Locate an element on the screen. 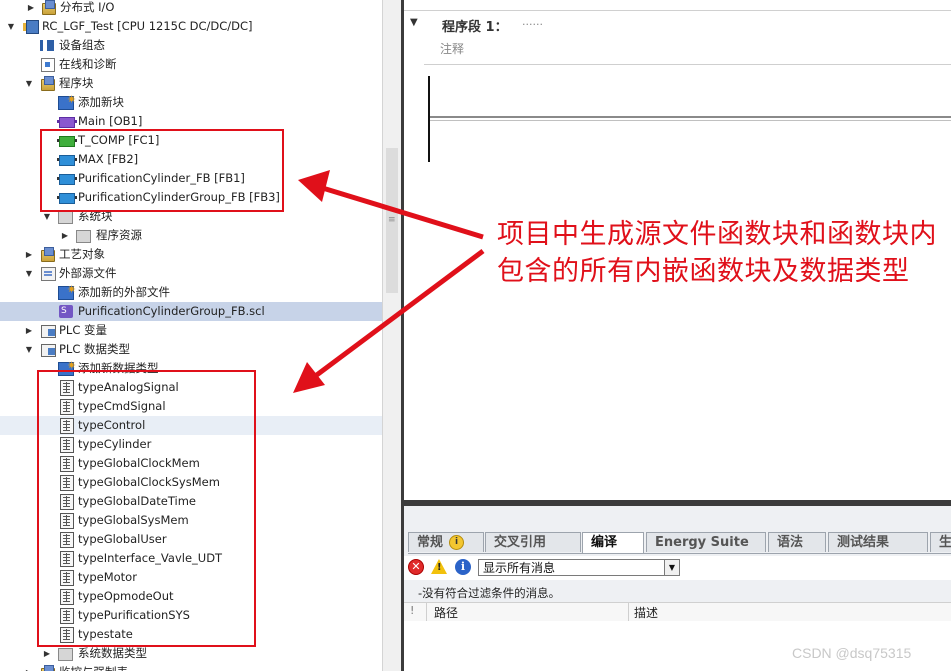 This screenshot has height=671, width=951. warning-filter-icon: ! is located at coordinates (439, 566).